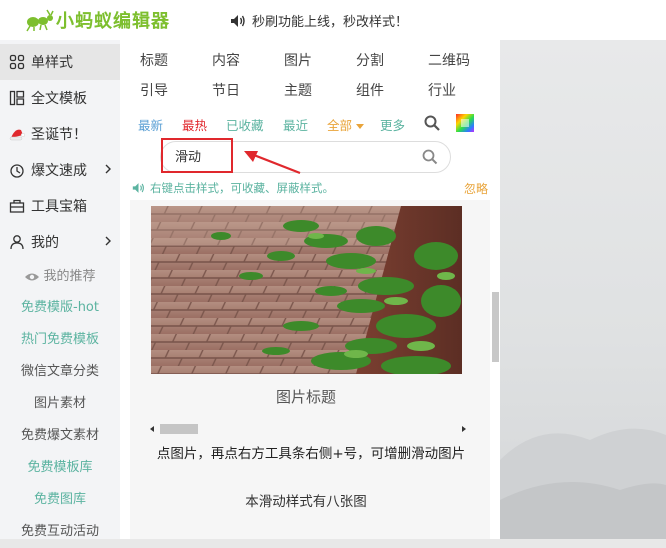 The image size is (666, 548). I want to click on logo-text: 小蚂蚁编辑器, so click(113, 21).